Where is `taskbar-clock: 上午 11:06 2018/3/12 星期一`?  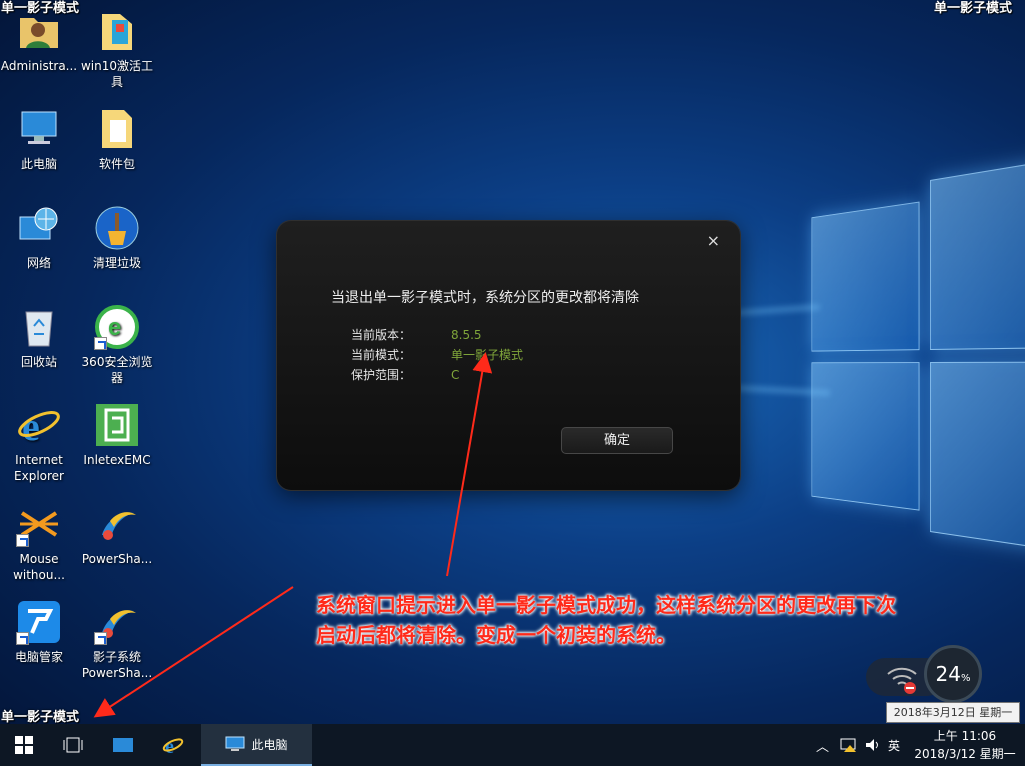
taskbar-clock: 上午 11:06 2018/3/12 星期一 is located at coordinates (965, 745).